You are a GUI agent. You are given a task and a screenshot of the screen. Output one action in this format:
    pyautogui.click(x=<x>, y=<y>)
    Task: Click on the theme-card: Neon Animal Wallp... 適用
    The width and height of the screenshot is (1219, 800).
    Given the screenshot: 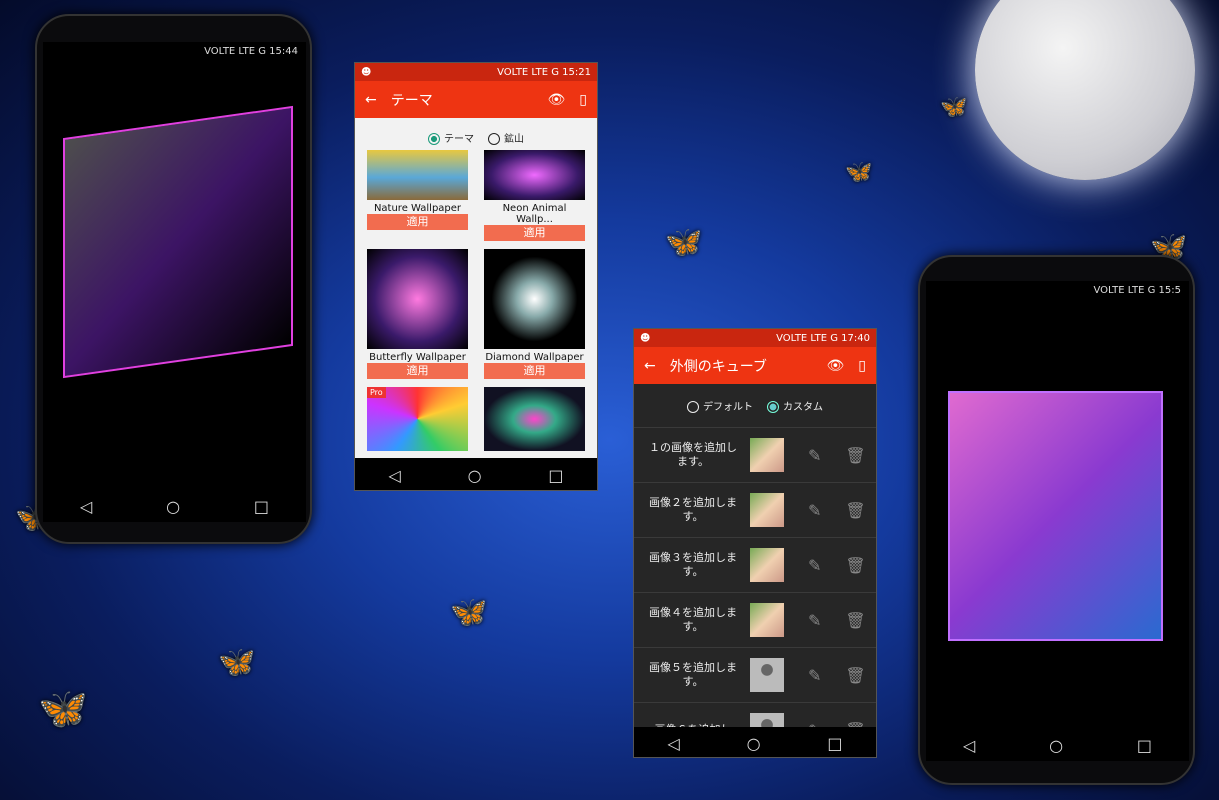 What is the action you would take?
    pyautogui.click(x=534, y=195)
    